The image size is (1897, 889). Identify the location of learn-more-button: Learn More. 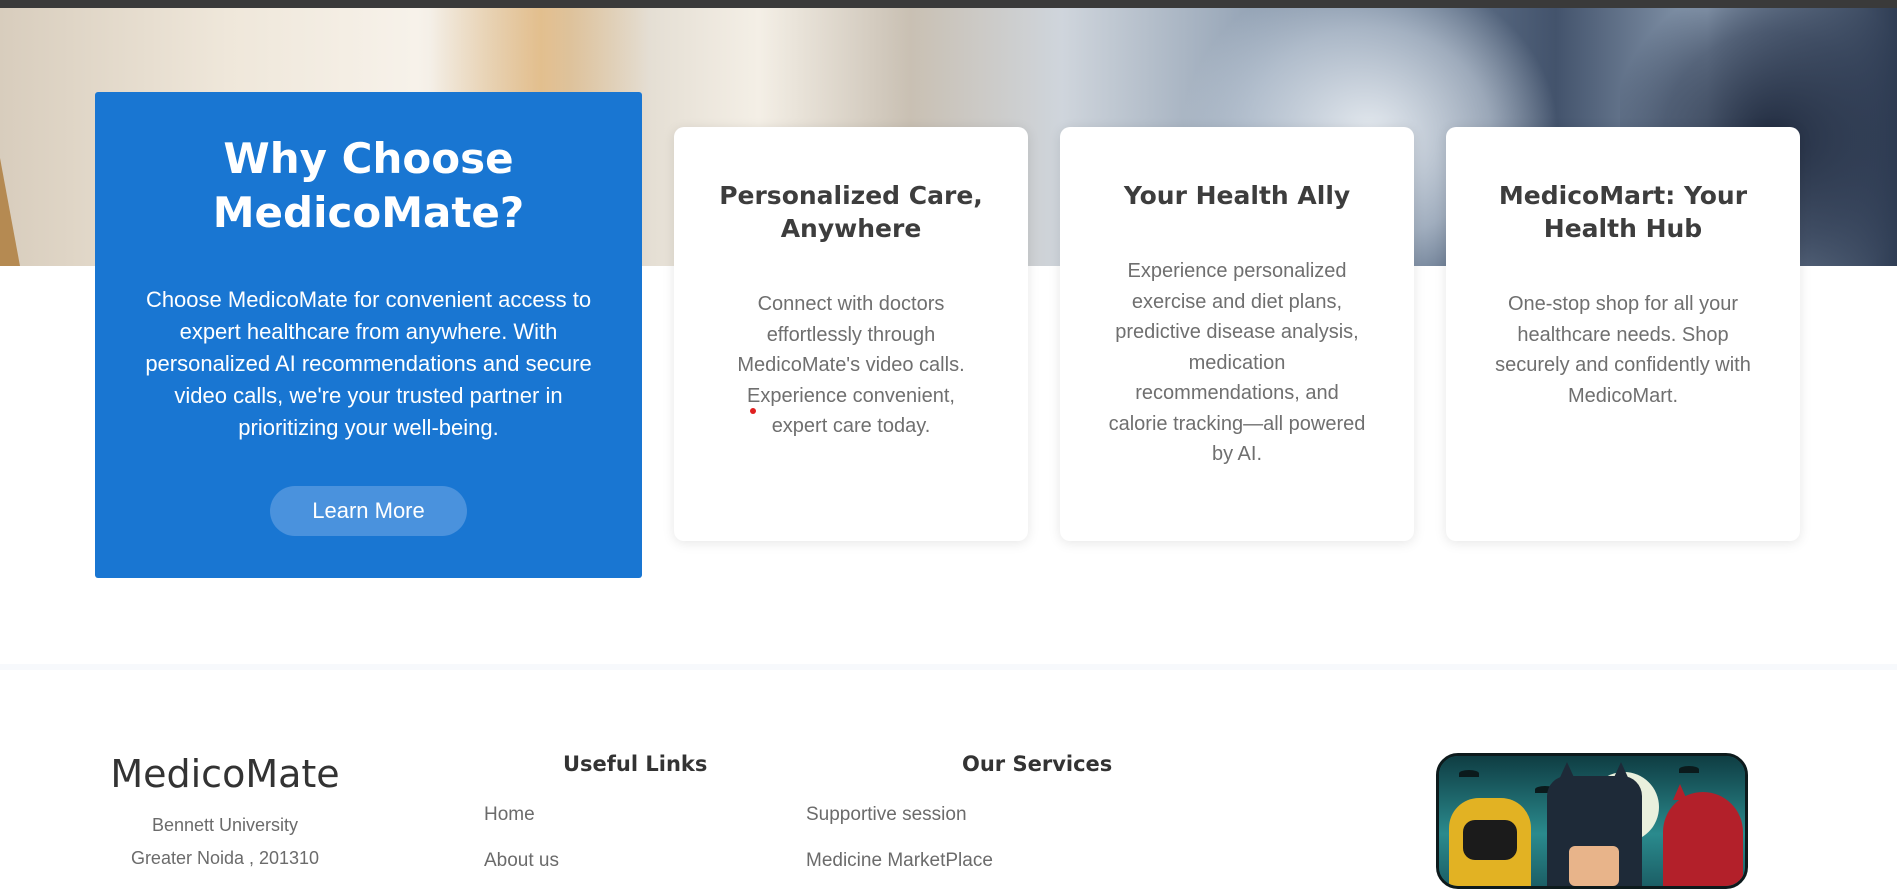
(368, 511).